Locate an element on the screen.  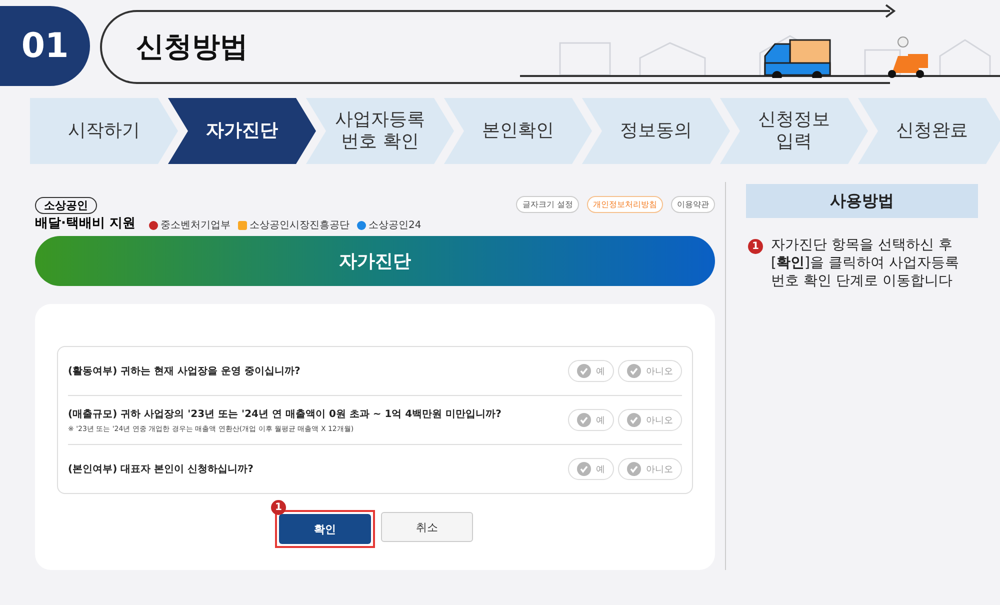
question-text: (본인여부) 대표자 본인이 신청하십니까? is located at coordinates (161, 469).